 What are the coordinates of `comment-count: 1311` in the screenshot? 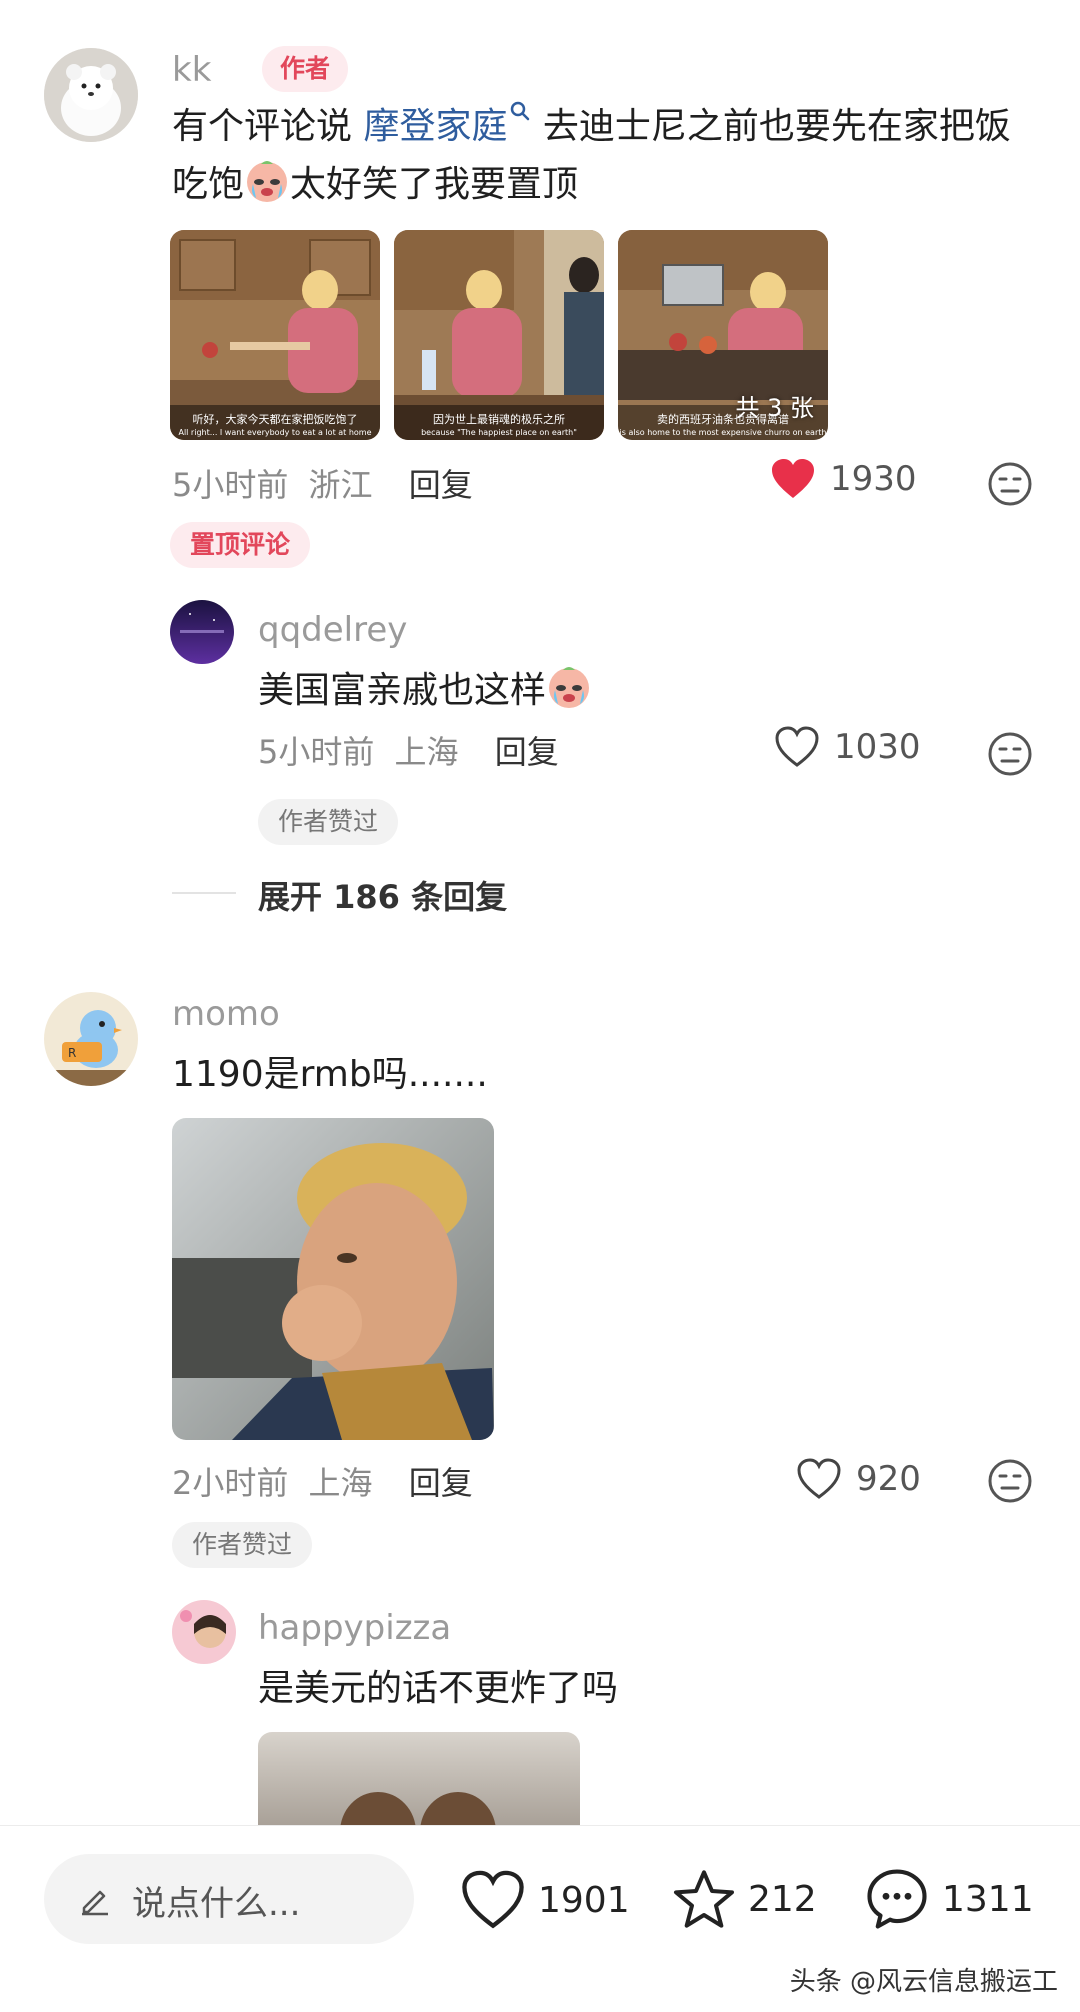 It's located at (988, 1899).